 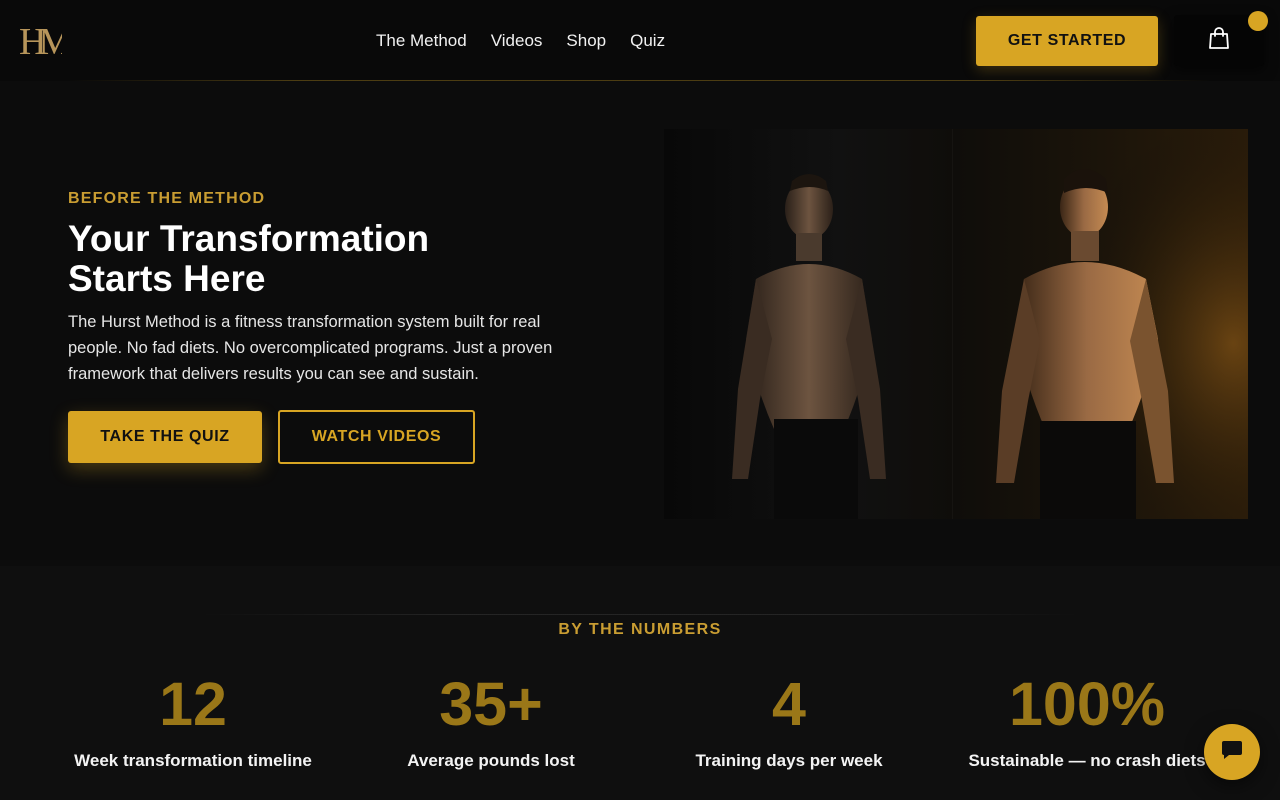 I want to click on stat-item: 12 Week transformation timeline, so click(x=193, y=721).